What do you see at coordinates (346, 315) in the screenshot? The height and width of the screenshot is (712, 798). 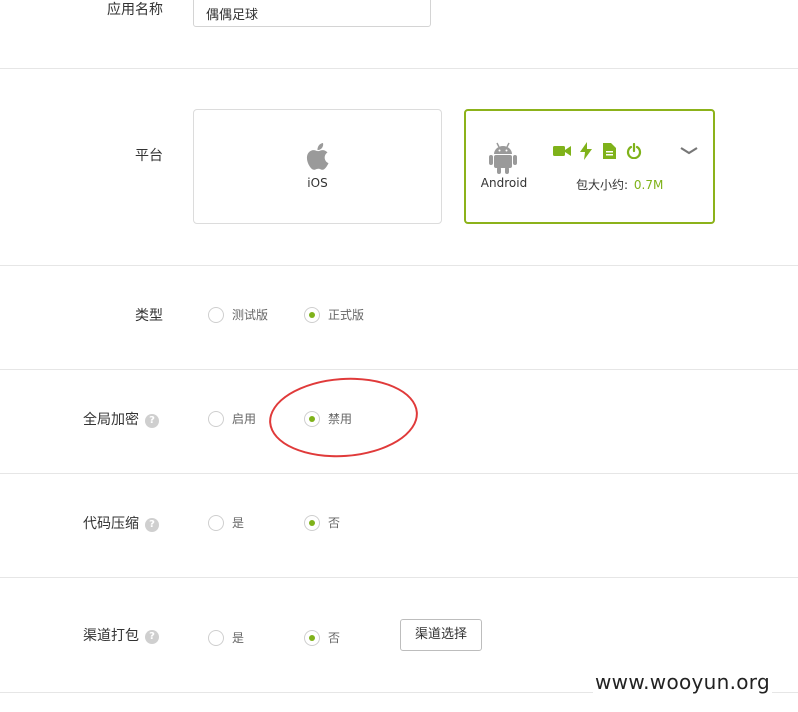 I see `radio-label: 正式版` at bounding box center [346, 315].